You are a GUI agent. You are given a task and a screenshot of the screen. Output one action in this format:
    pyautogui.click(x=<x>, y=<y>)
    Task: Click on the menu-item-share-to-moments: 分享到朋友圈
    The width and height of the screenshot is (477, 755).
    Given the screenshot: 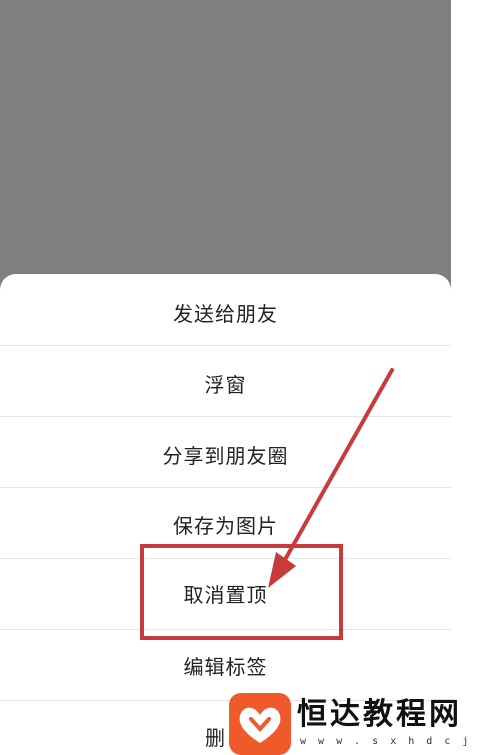 What is the action you would take?
    pyautogui.click(x=225, y=454)
    